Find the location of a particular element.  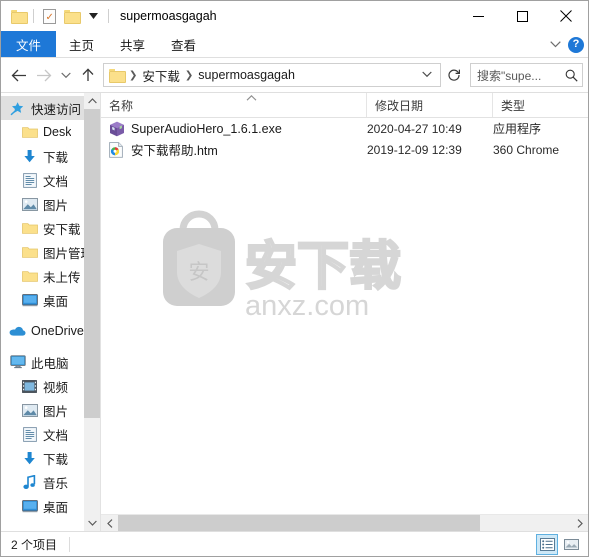

address-bar: ❯ 安下载 ❯ supermoasgagah is located at coordinates (272, 75).